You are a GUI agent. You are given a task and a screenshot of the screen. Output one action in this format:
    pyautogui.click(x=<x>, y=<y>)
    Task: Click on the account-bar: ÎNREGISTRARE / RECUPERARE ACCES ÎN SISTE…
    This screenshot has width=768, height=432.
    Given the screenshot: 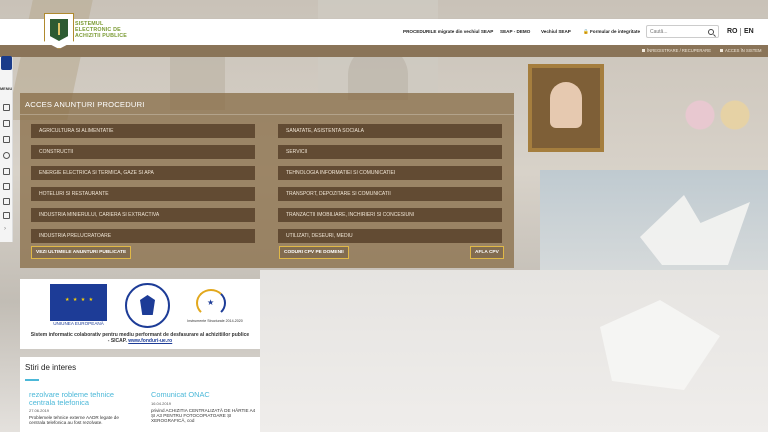 What is the action you would take?
    pyautogui.click(x=384, y=51)
    